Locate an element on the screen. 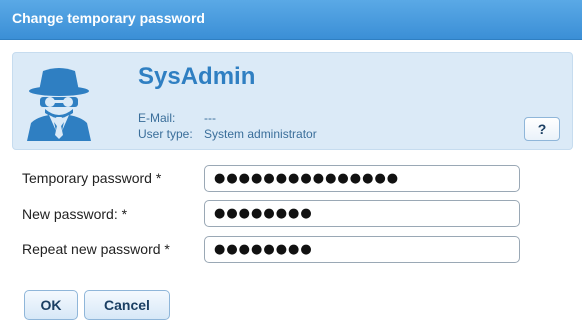 Image resolution: width=582 pixels, height=324 pixels. email-label: E-Mail: is located at coordinates (157, 118).